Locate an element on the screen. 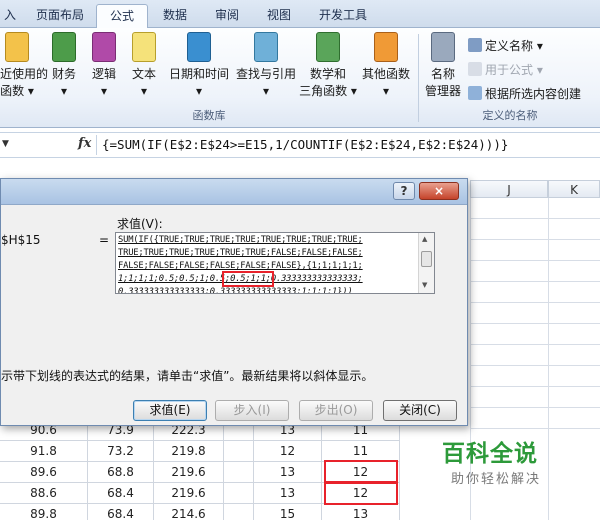 This screenshot has width=600, height=520. create-from-selection-icon is located at coordinates (475, 93).